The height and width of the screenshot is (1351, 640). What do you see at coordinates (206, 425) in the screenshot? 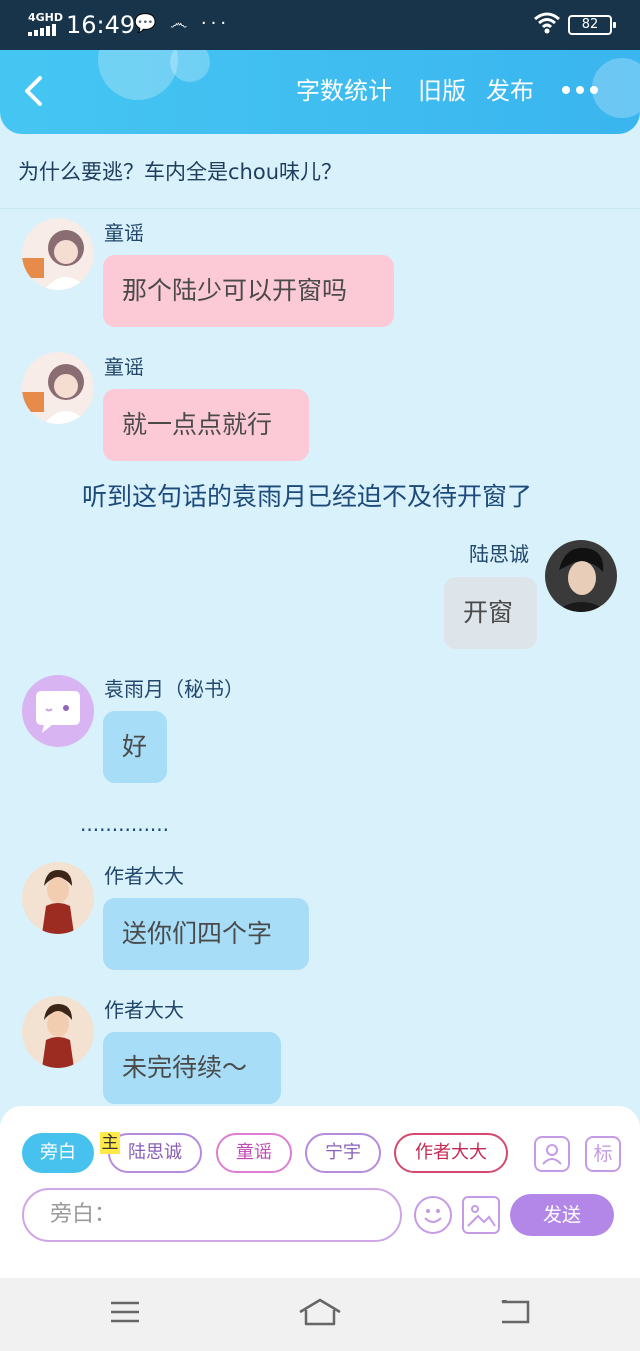
I see `message-bubble: 就一点点就行` at bounding box center [206, 425].